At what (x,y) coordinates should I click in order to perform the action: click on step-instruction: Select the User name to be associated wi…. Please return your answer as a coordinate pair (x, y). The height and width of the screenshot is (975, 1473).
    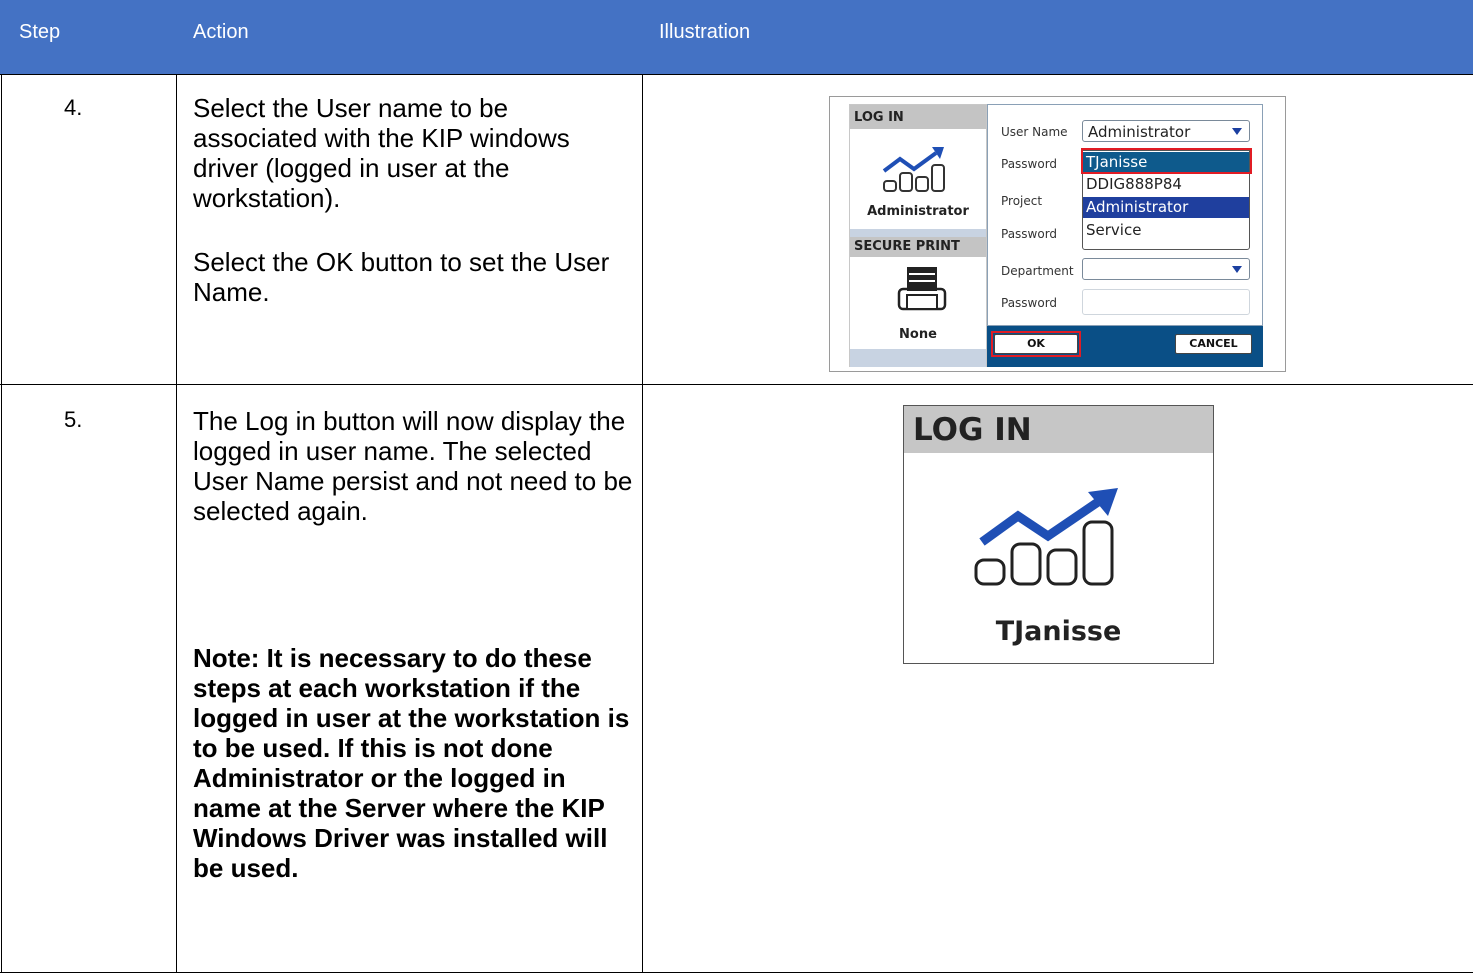
    Looking at the image, I should click on (381, 153).